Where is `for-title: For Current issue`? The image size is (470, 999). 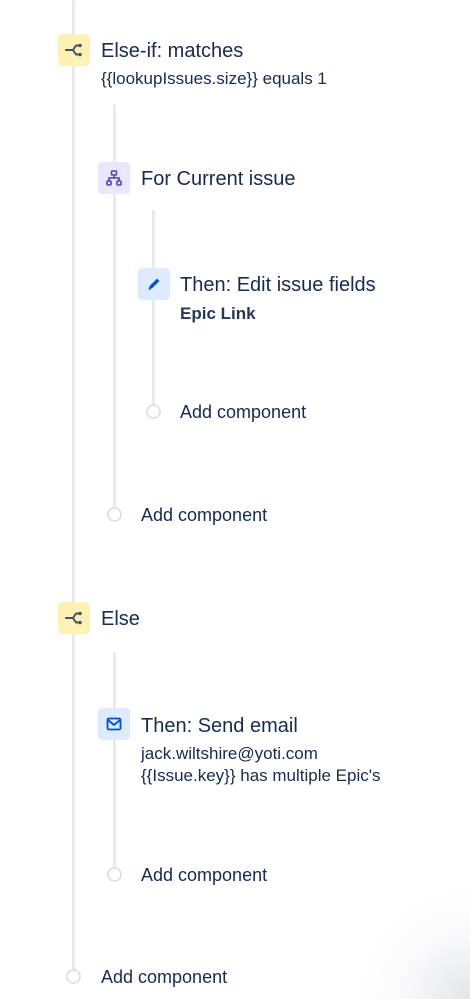
for-title: For Current issue is located at coordinates (218, 179).